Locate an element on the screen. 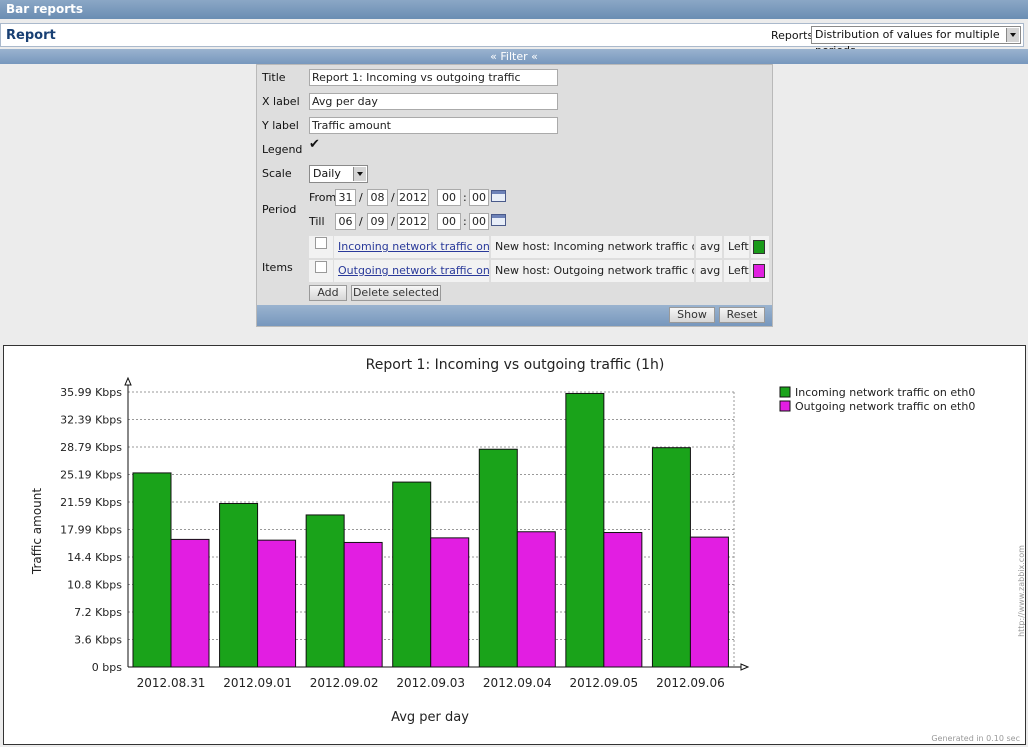 The height and width of the screenshot is (747, 1028). filter-header: Filter is located at coordinates (514, 56).